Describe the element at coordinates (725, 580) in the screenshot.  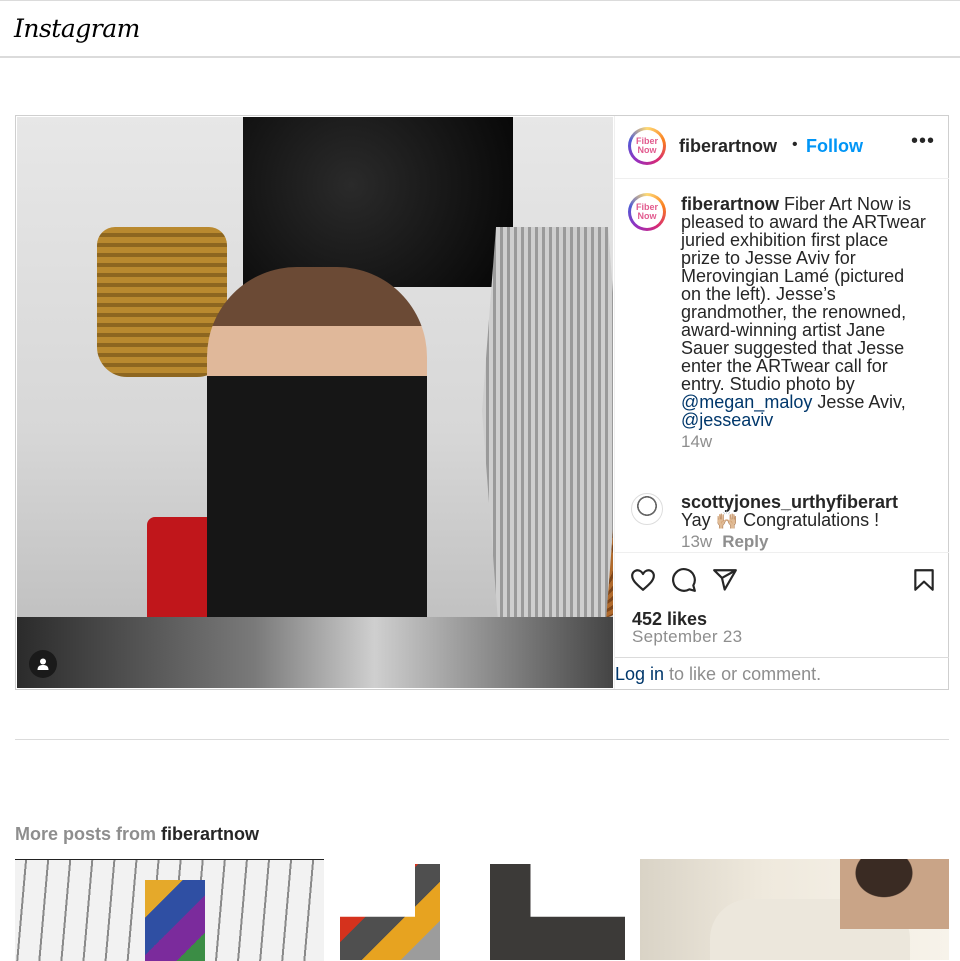
I see `share-icon` at that location.